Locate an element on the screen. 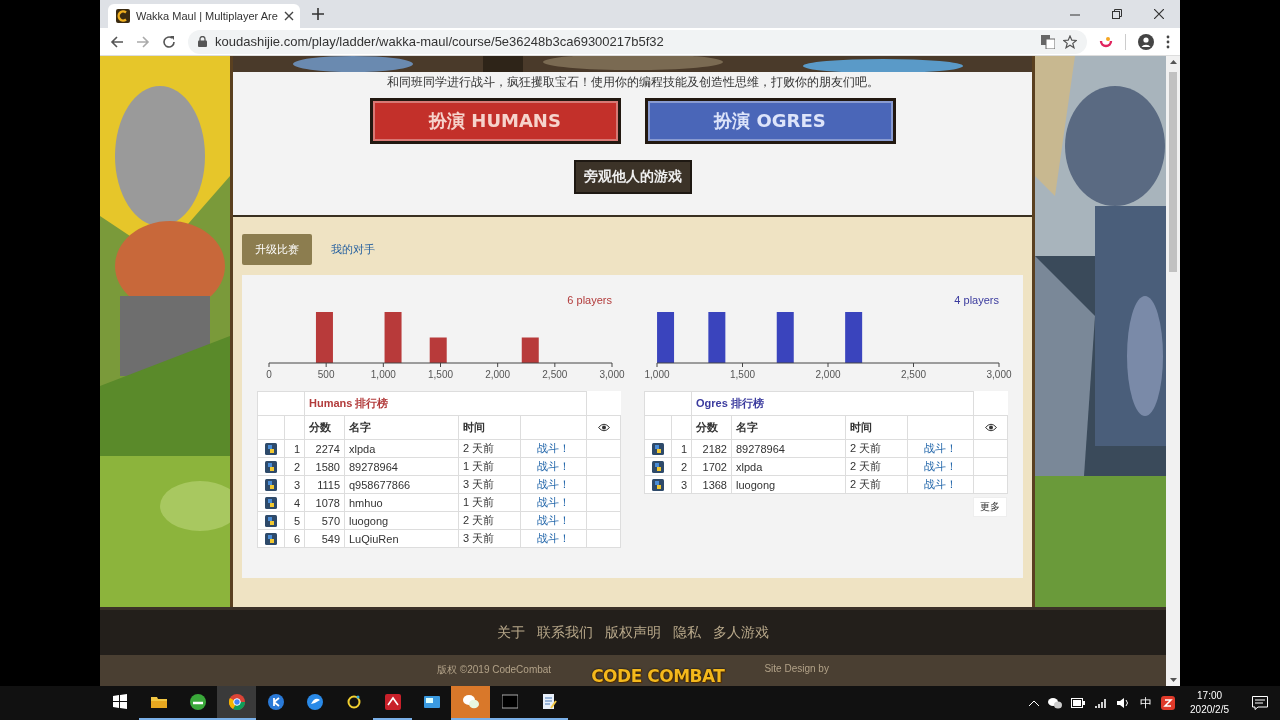 The width and height of the screenshot is (1280, 720). table-cell: hmhuo is located at coordinates (401, 502).